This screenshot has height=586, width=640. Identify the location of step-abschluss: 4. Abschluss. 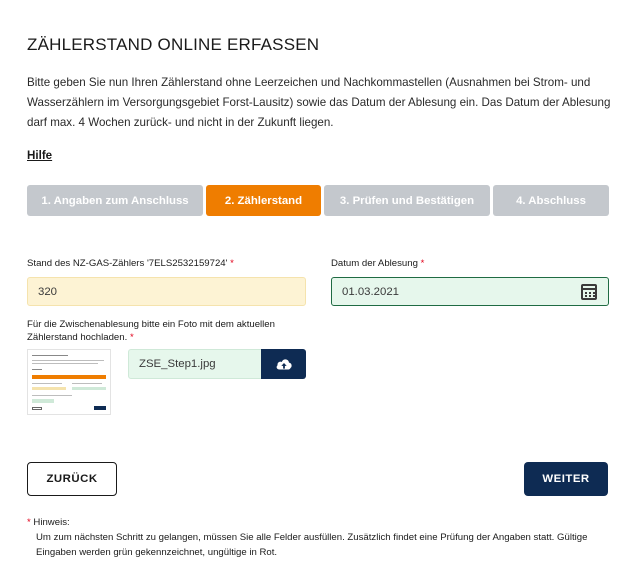
(551, 200).